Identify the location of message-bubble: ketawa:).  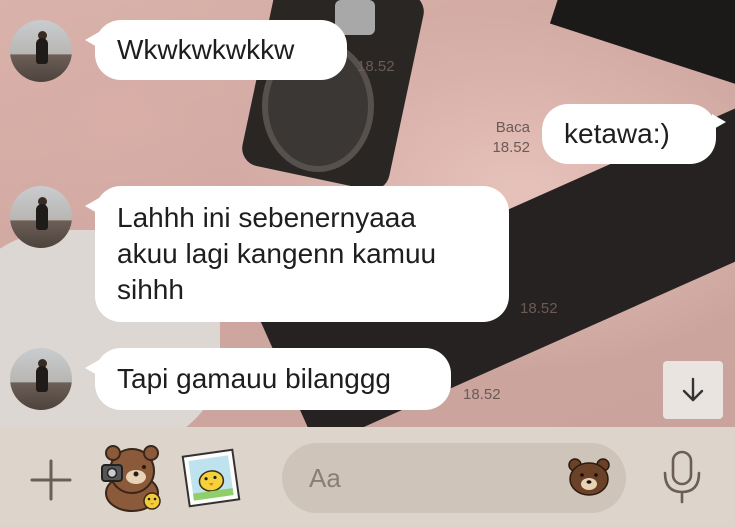
(634, 134).